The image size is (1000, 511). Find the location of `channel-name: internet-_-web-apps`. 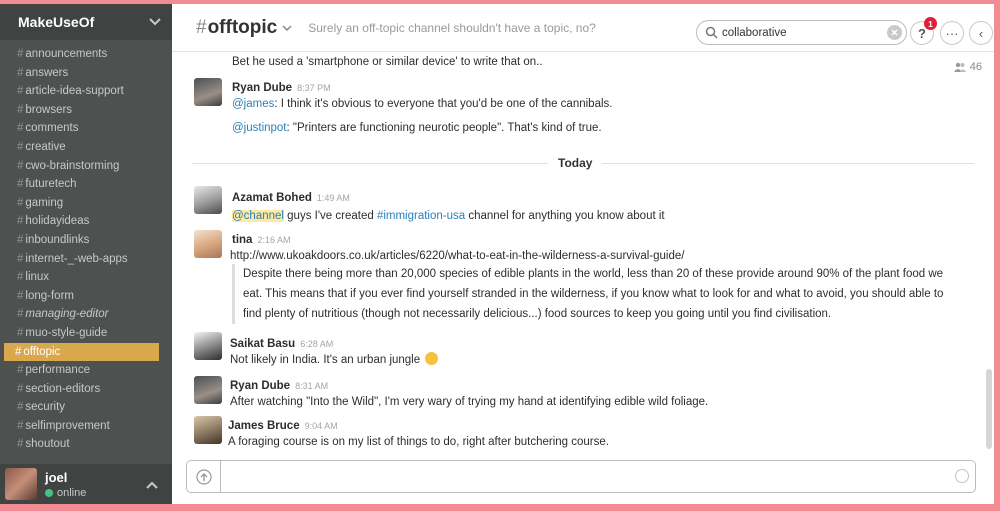

channel-name: internet-_-web-apps is located at coordinates (76, 258).